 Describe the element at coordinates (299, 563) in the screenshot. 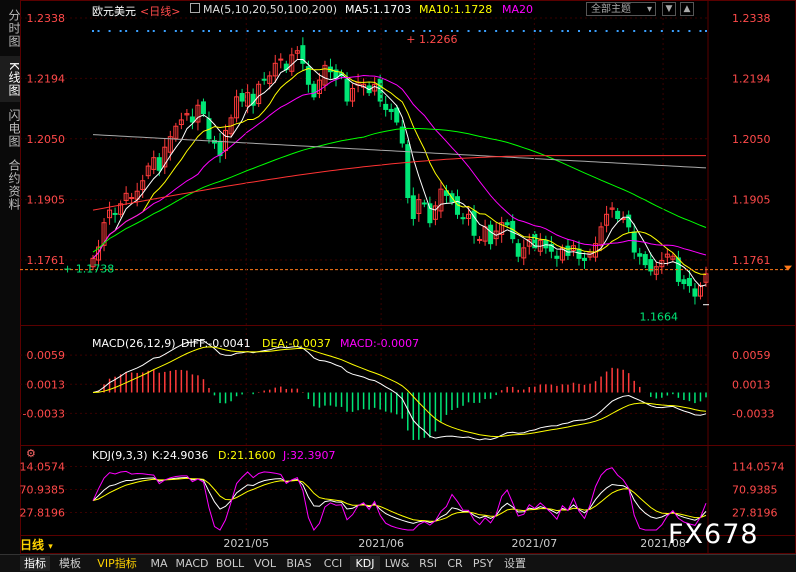

I see `tab-bias: BIAS` at that location.